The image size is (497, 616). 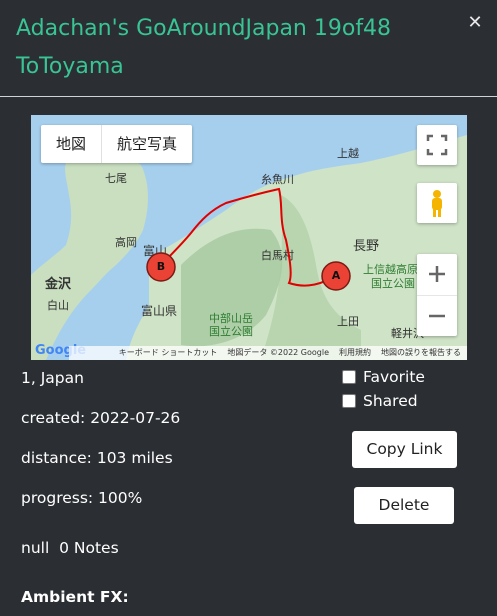 What do you see at coordinates (159, 310) in the screenshot?
I see `place-label: 富山県` at bounding box center [159, 310].